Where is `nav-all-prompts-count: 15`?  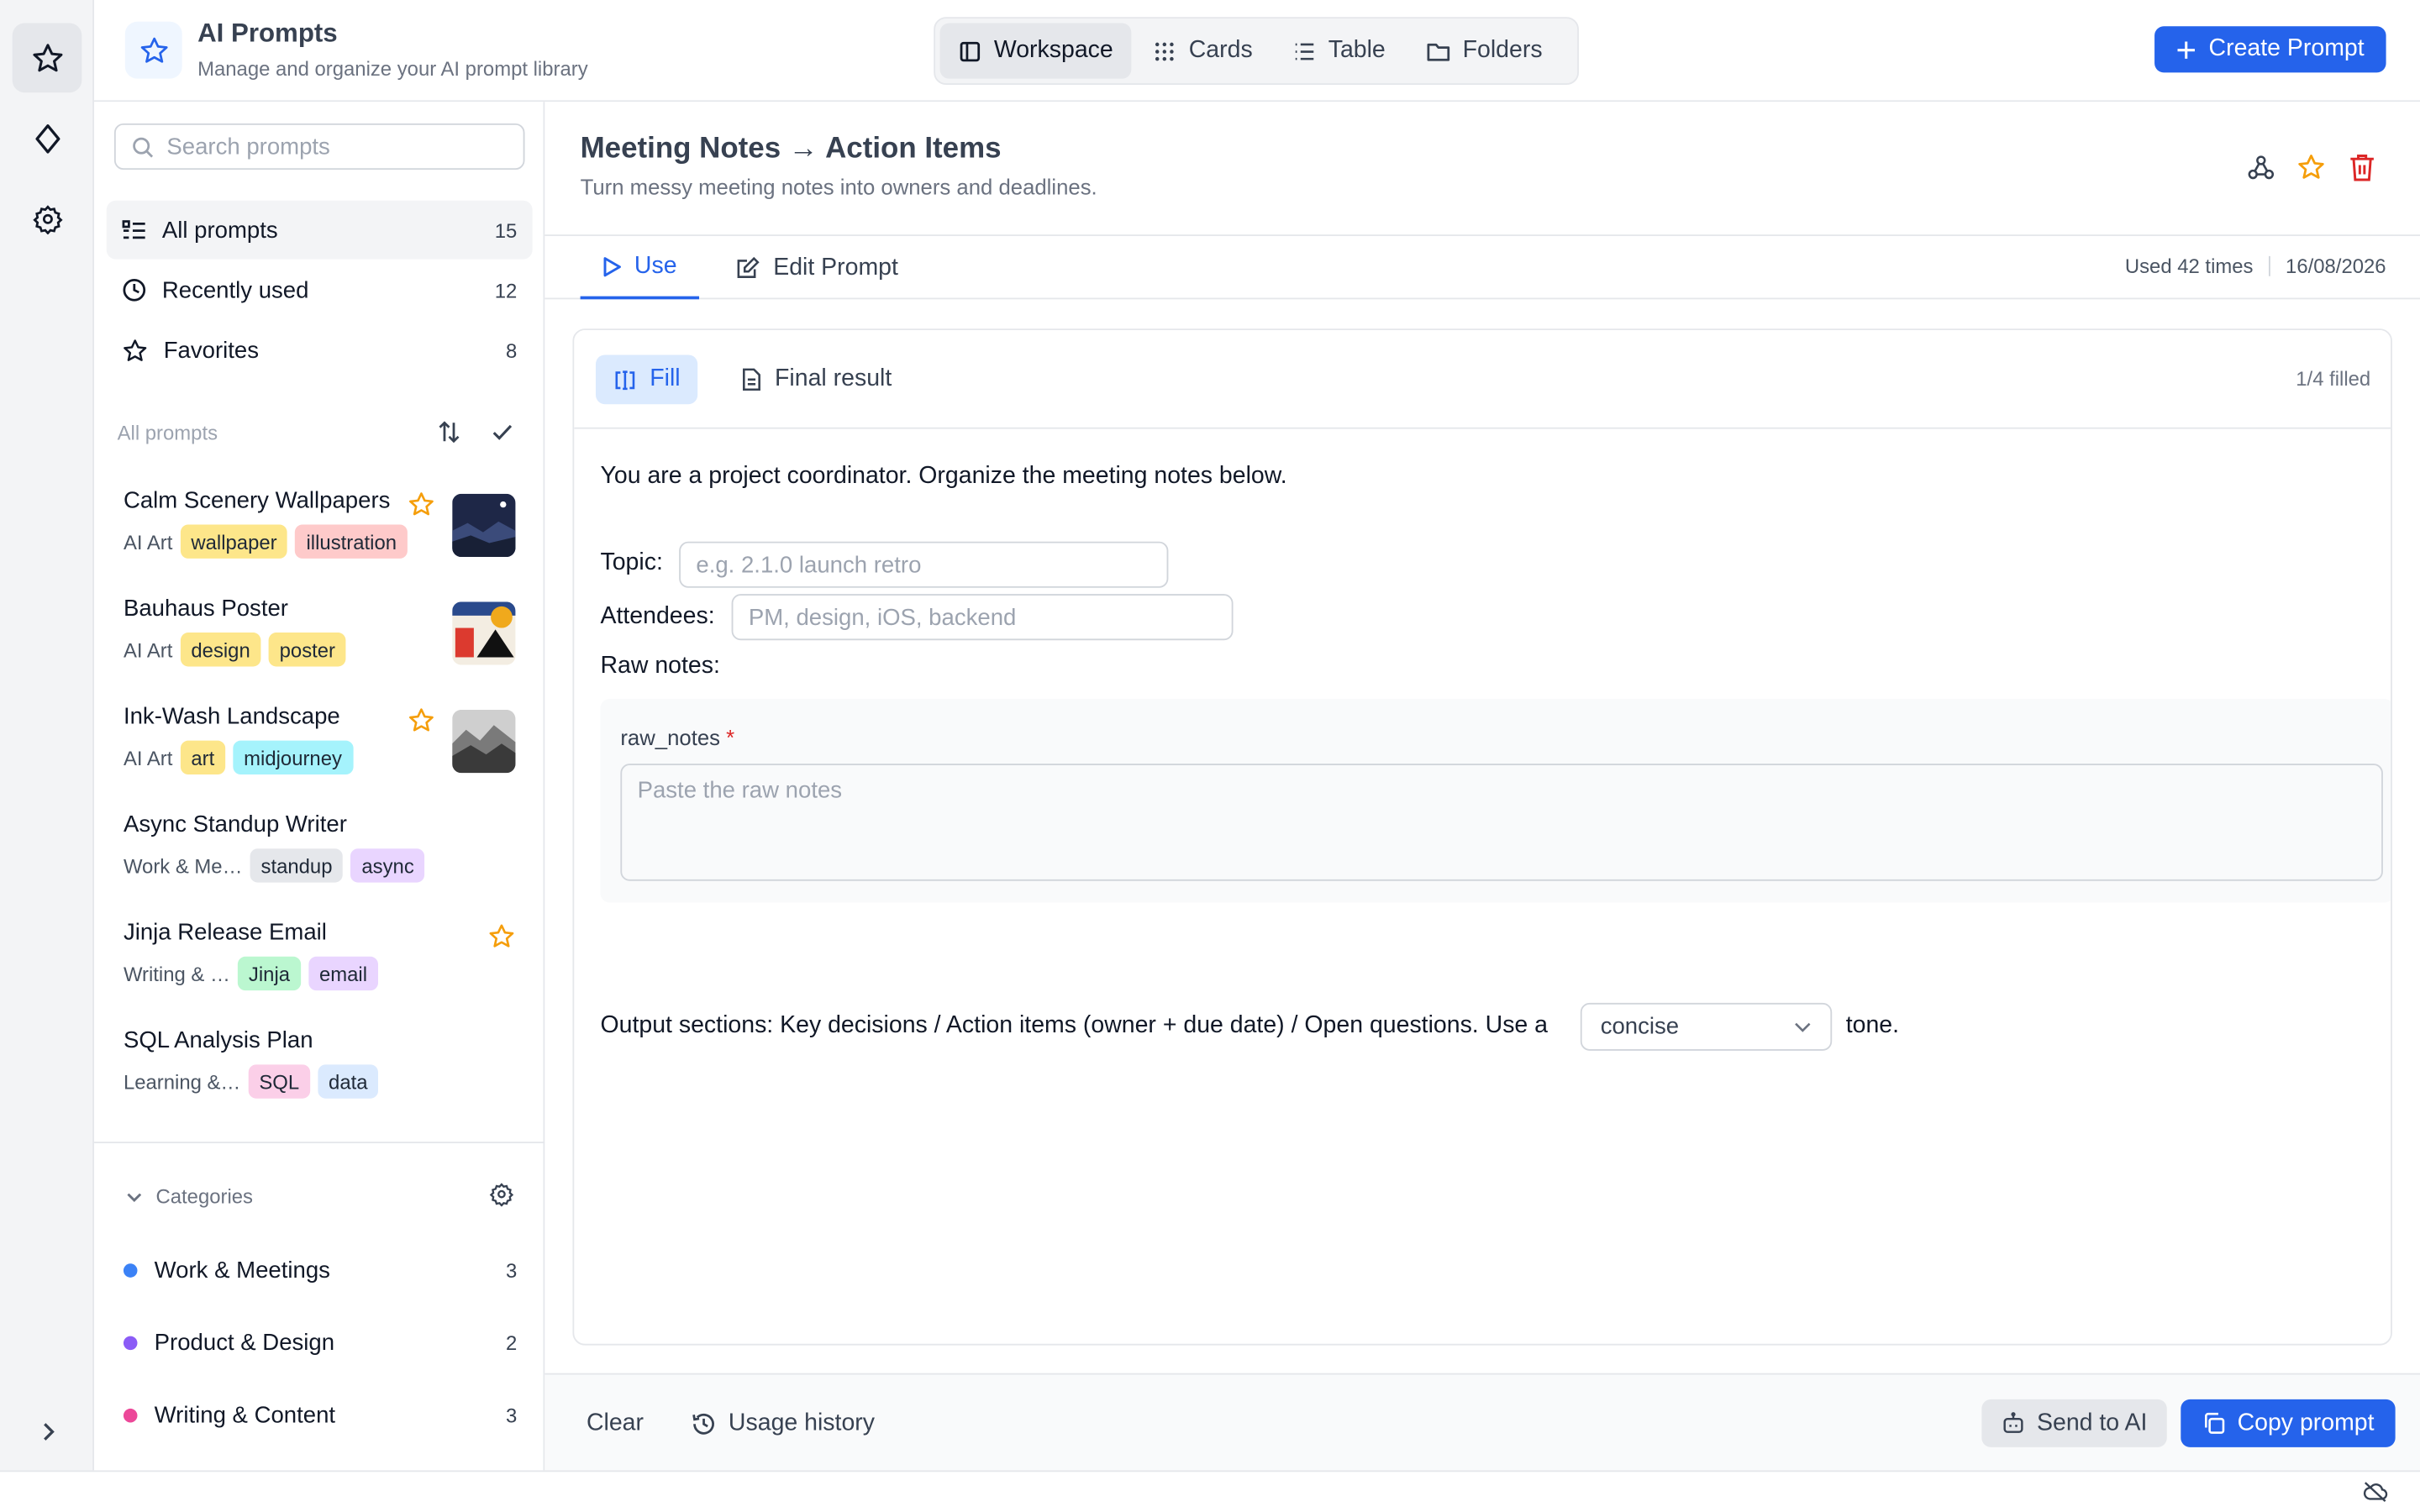 nav-all-prompts-count: 15 is located at coordinates (506, 230).